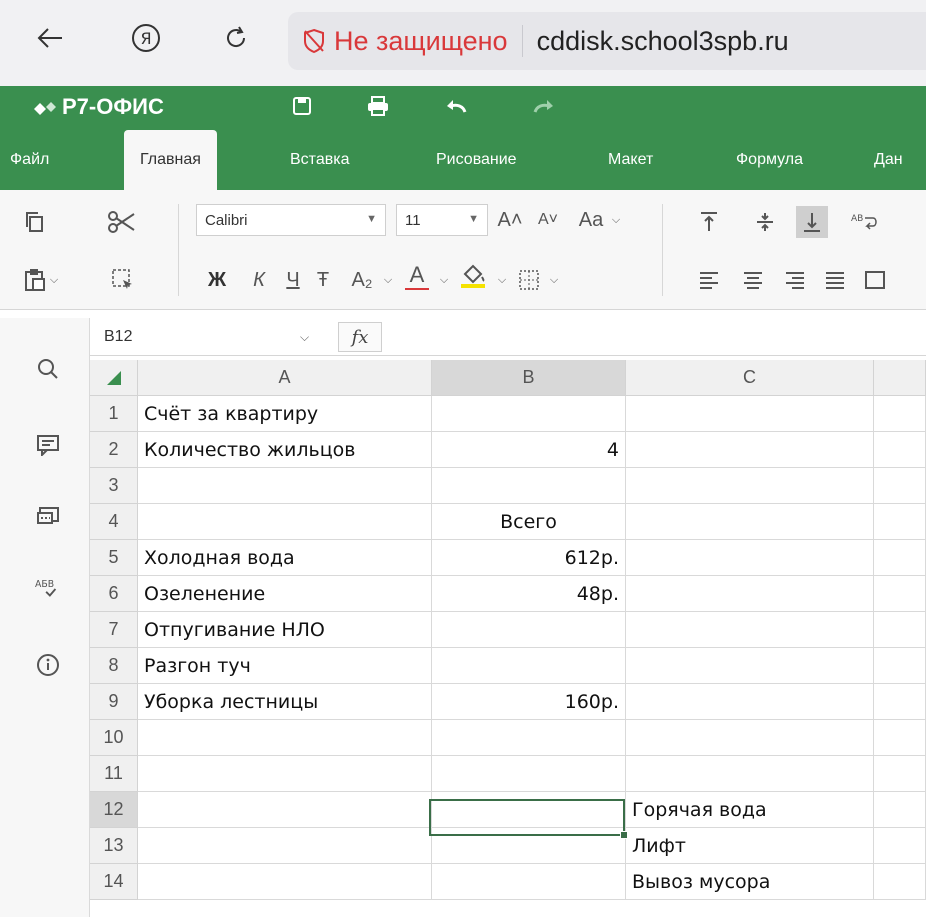 The width and height of the screenshot is (926, 917). I want to click on copy-icon, so click(34, 222).